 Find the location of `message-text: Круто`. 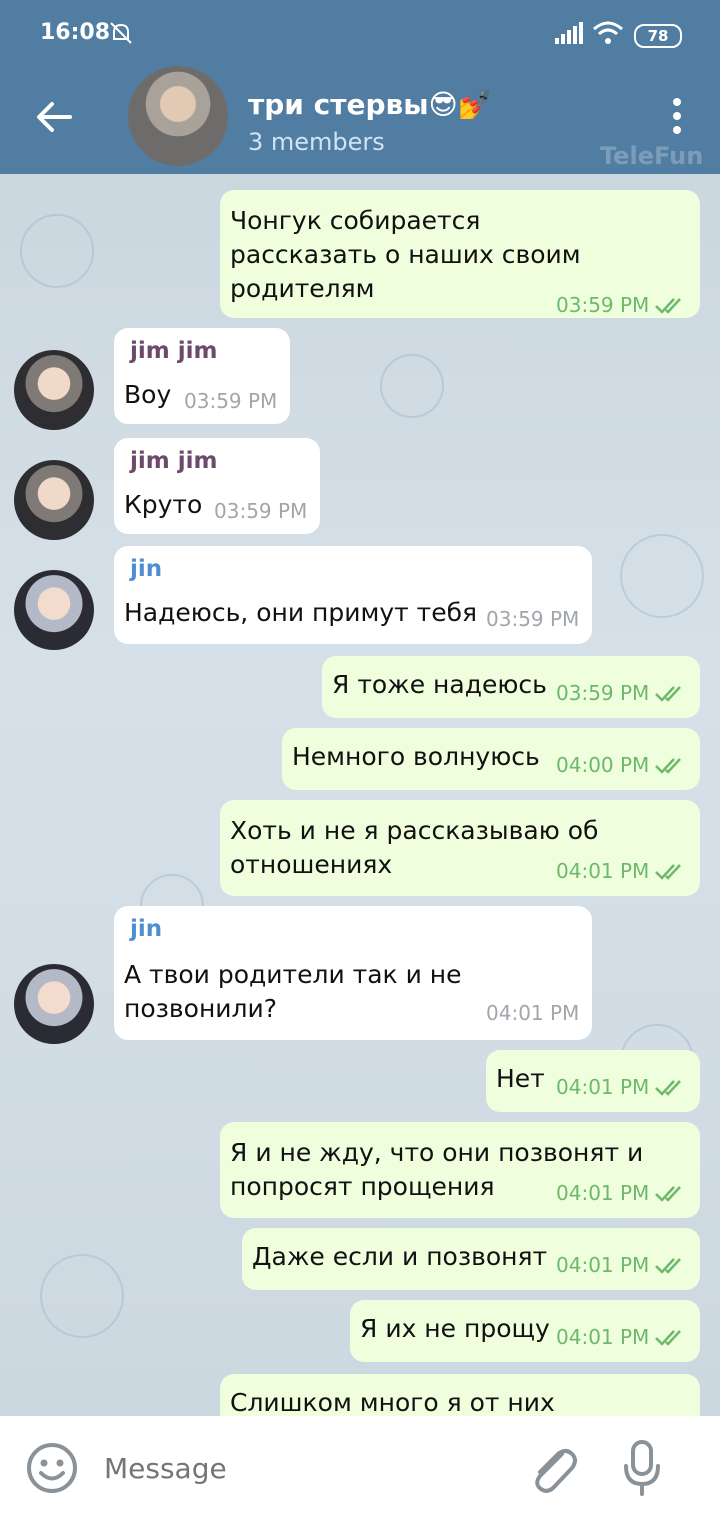

message-text: Круто is located at coordinates (163, 504).